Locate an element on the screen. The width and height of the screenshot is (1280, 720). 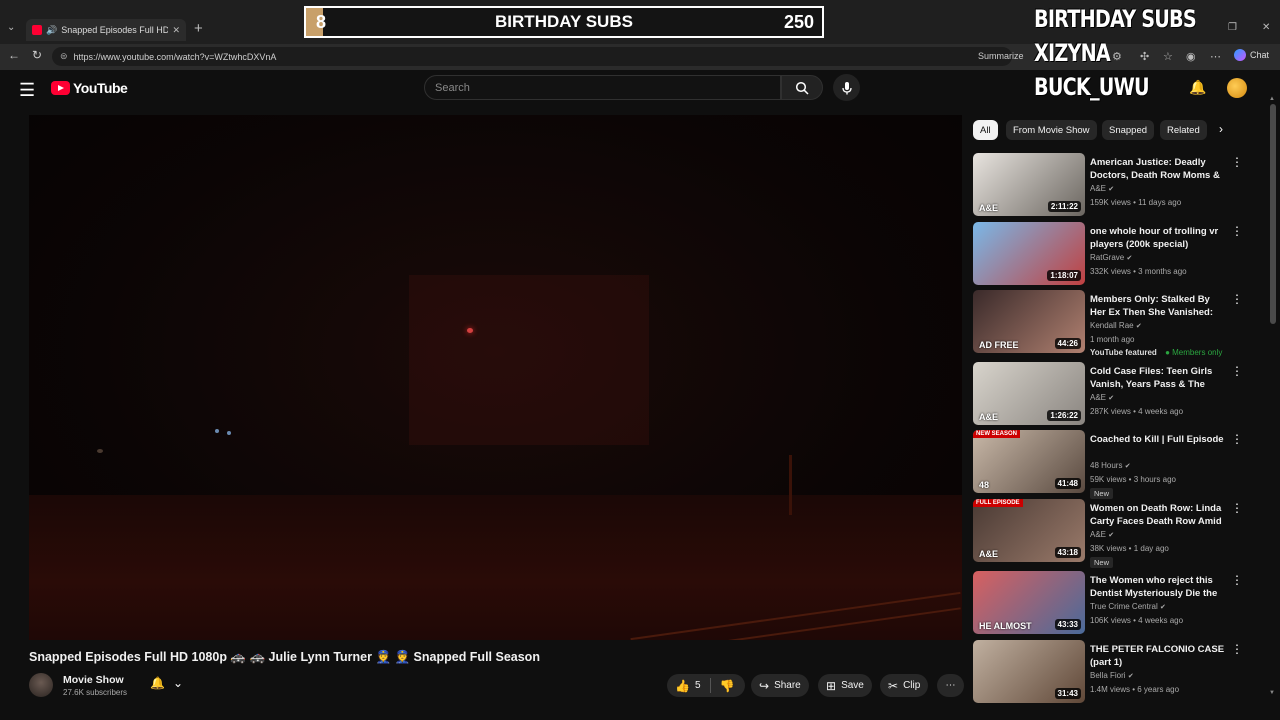
subscription-notify-button: 🔔 ⌄ is located at coordinates (166, 683).